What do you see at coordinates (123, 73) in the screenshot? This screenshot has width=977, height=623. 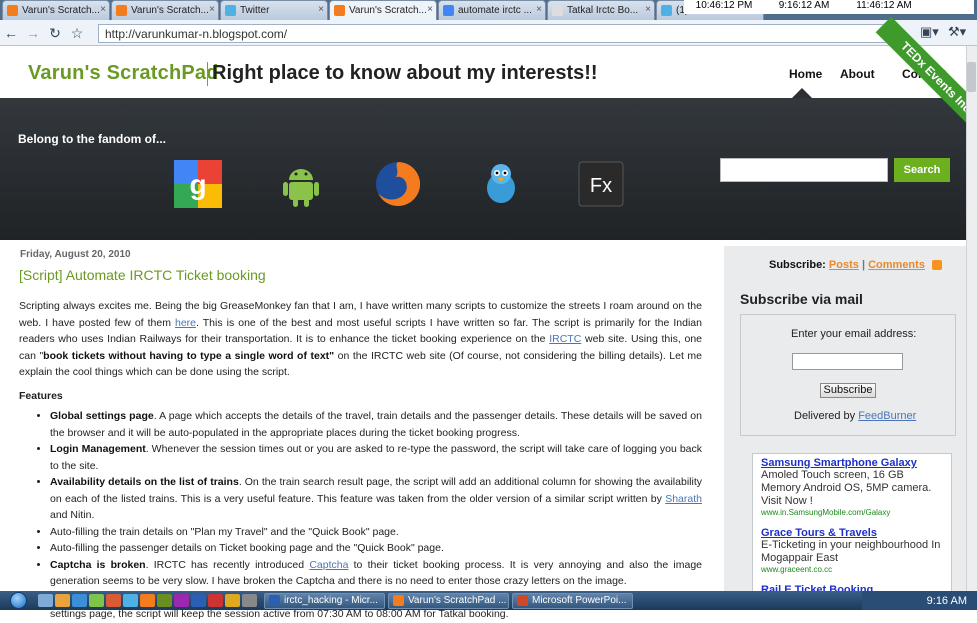 I see `site-brand: Varun's ScratchPad` at bounding box center [123, 73].